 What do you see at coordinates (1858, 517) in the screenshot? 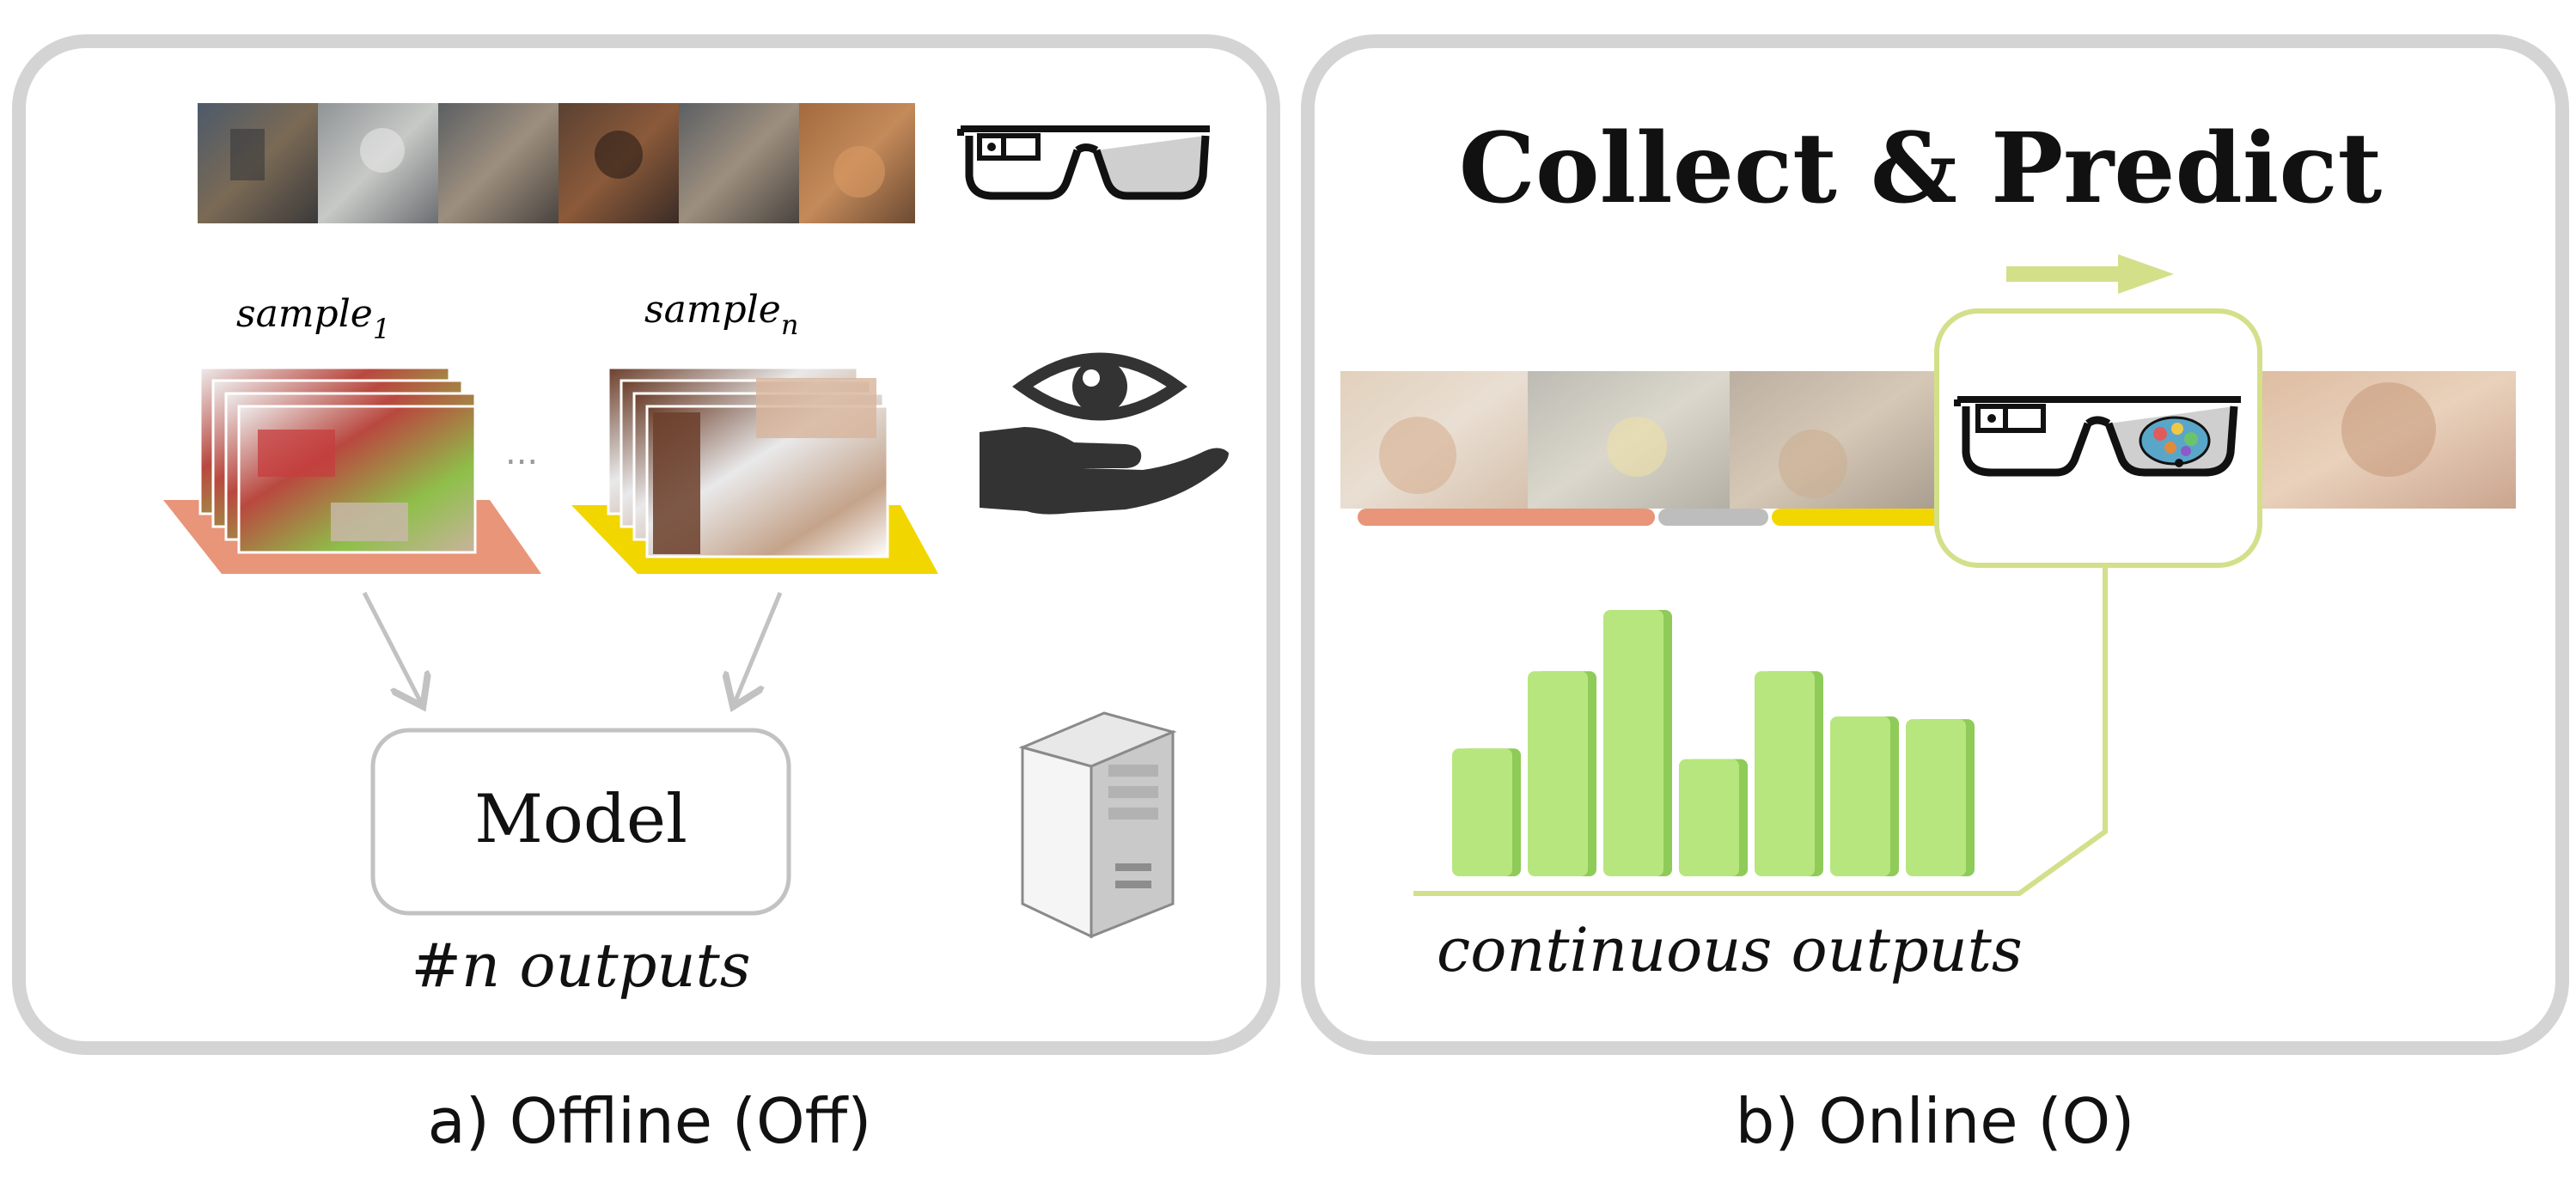
I see `segment-yellow` at bounding box center [1858, 517].